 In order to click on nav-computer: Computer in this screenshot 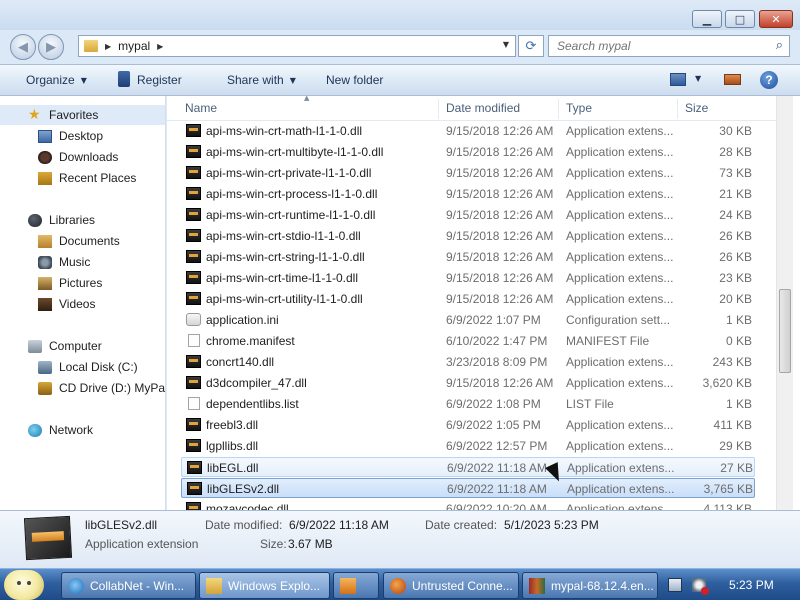, I will do `click(65, 346)`.